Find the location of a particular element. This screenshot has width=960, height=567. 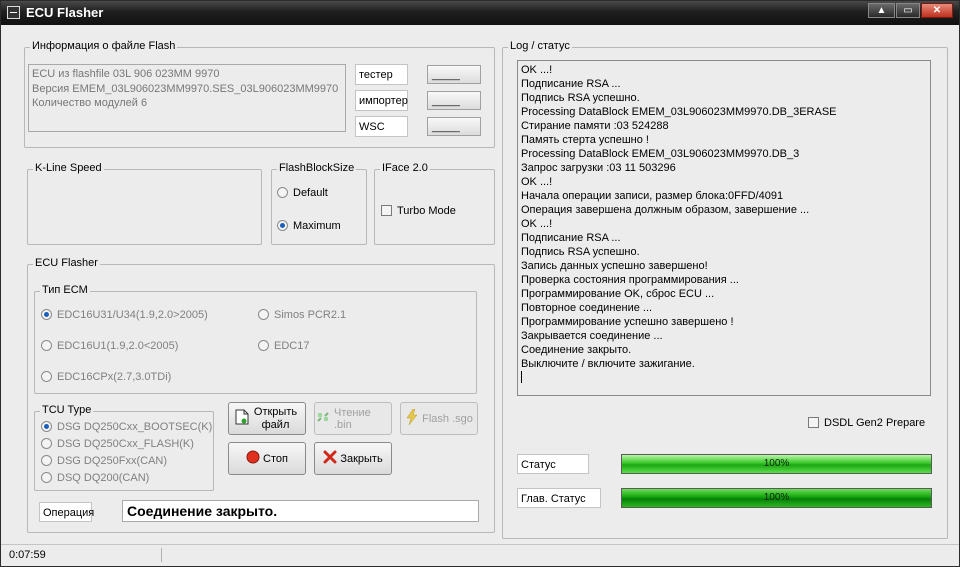

flash-sgo-label: Flash .sgo is located at coordinates (447, 418).